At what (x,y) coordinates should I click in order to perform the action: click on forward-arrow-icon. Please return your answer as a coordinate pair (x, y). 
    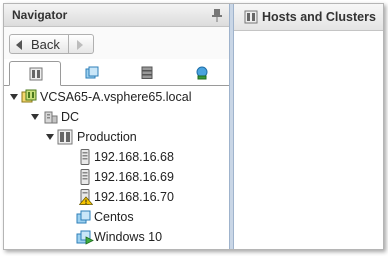
    Looking at the image, I should click on (80, 45).